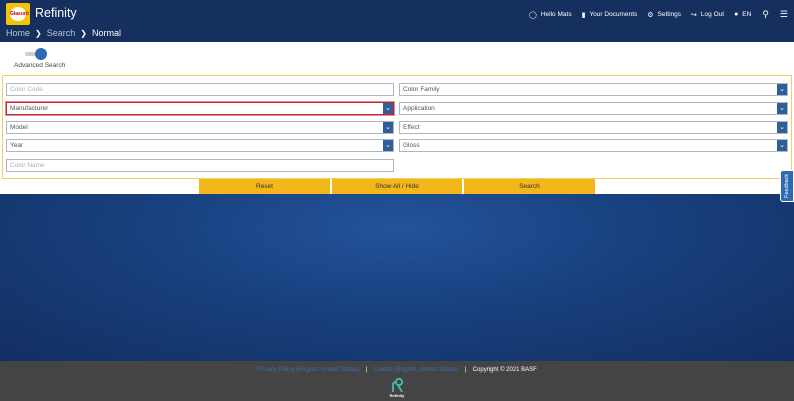  I want to click on logout-icon: ↪, so click(694, 15).